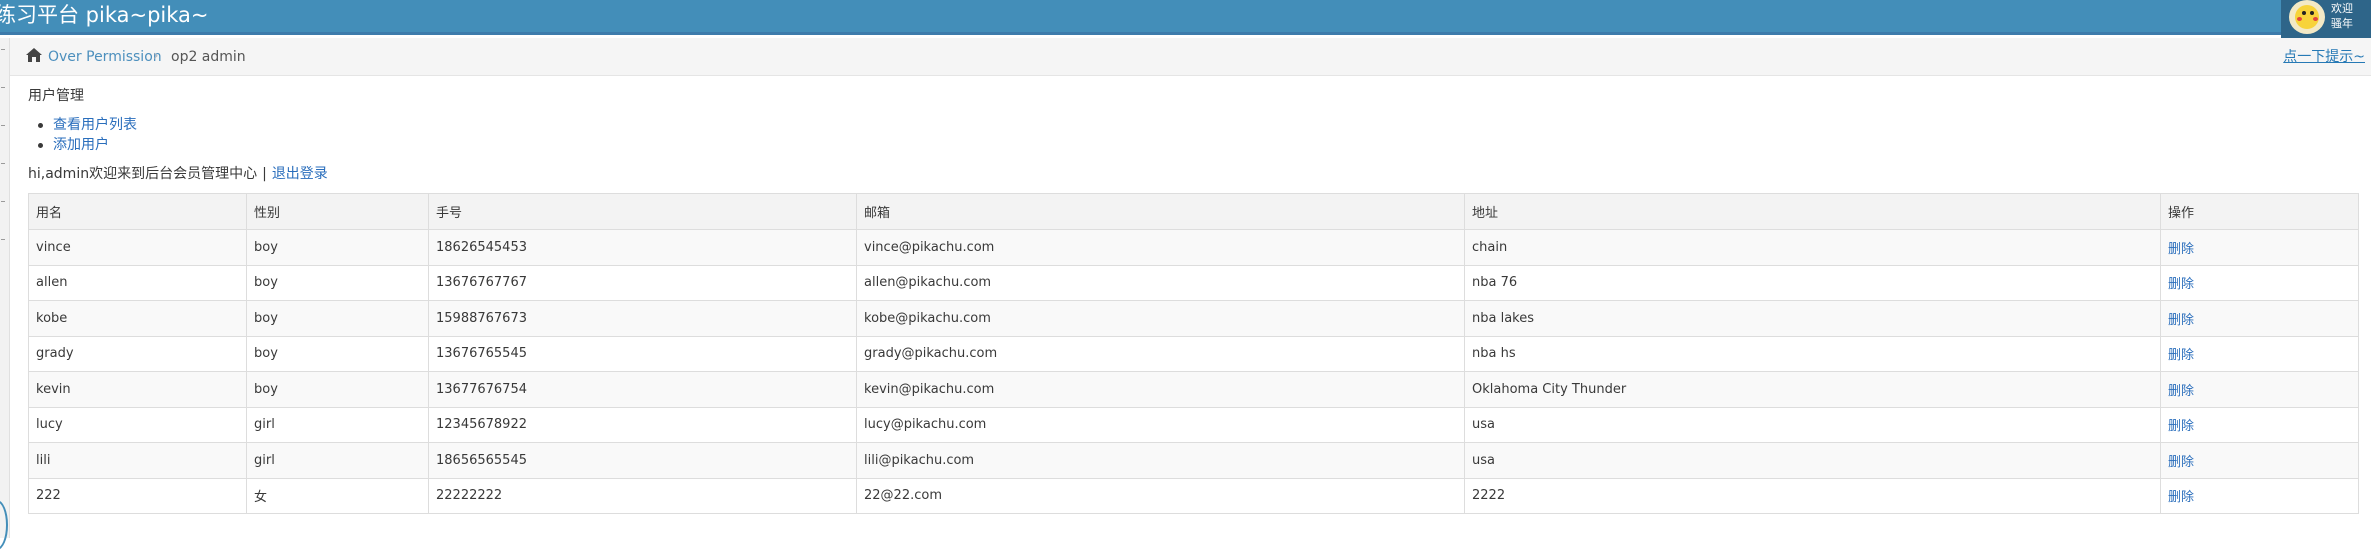  What do you see at coordinates (208, 57) in the screenshot?
I see `breadcrumb-current: op2 admin` at bounding box center [208, 57].